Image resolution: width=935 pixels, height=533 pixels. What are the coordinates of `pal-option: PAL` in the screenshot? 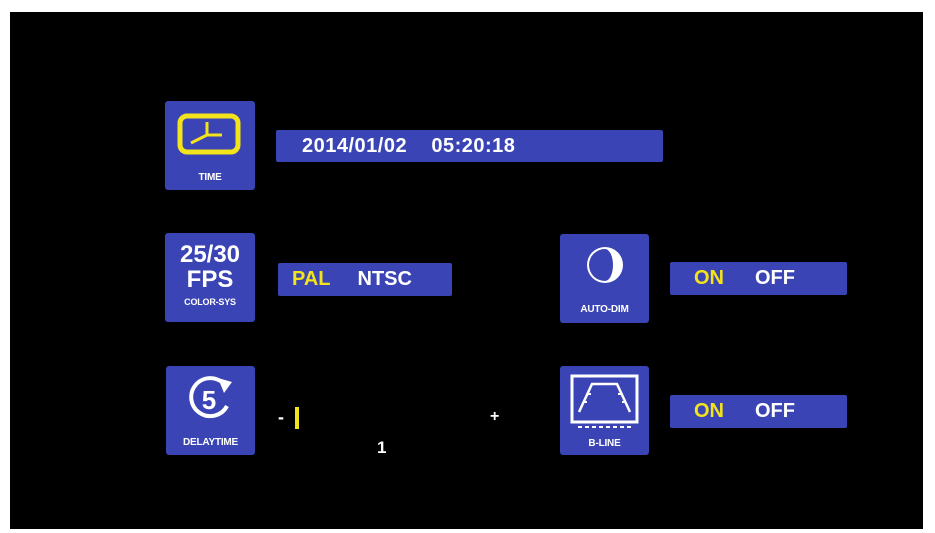 It's located at (311, 279).